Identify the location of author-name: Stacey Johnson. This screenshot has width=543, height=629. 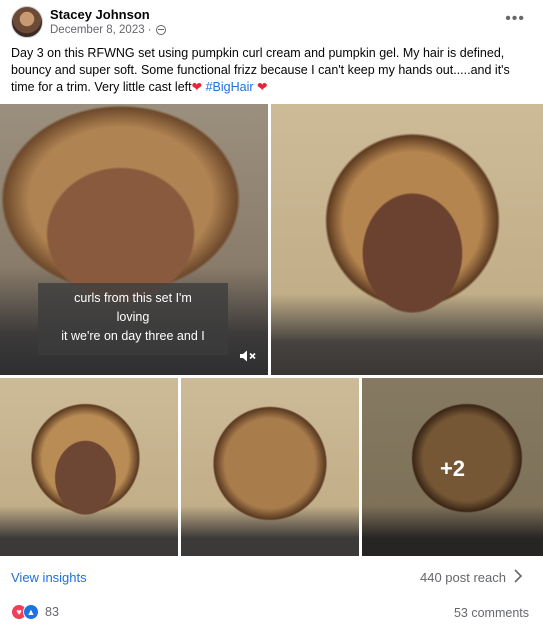
(100, 14).